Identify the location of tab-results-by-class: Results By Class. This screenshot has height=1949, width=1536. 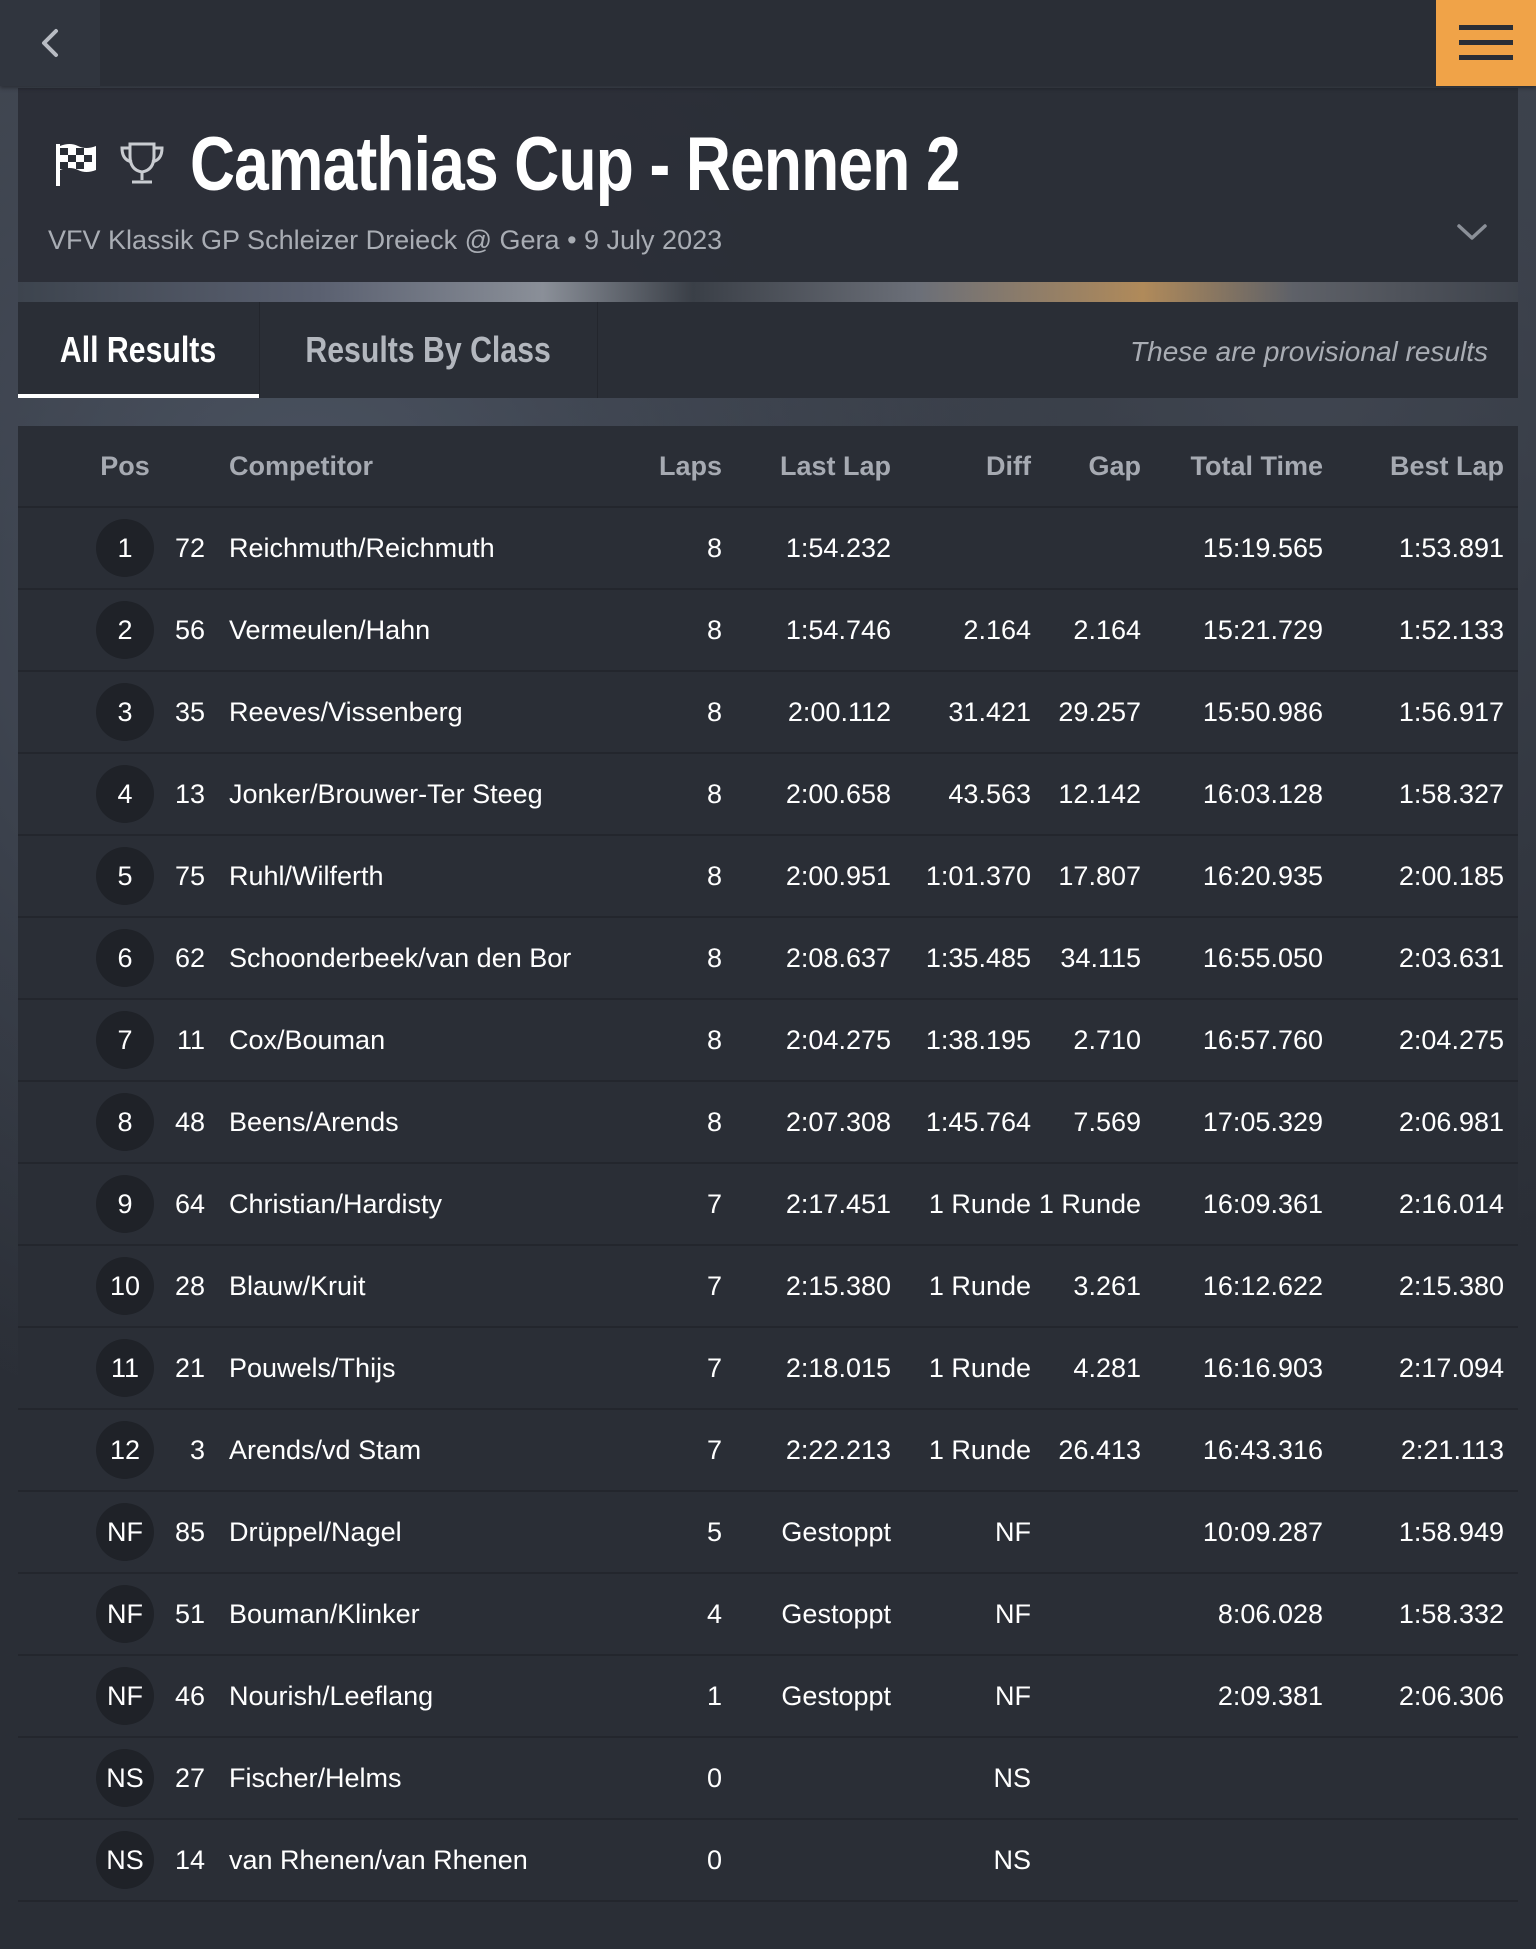
(428, 350).